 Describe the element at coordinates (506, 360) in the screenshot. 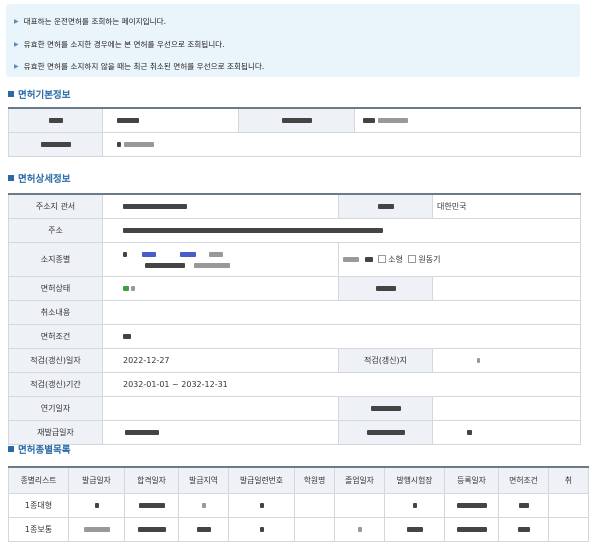

I see `renewal-place-value` at that location.